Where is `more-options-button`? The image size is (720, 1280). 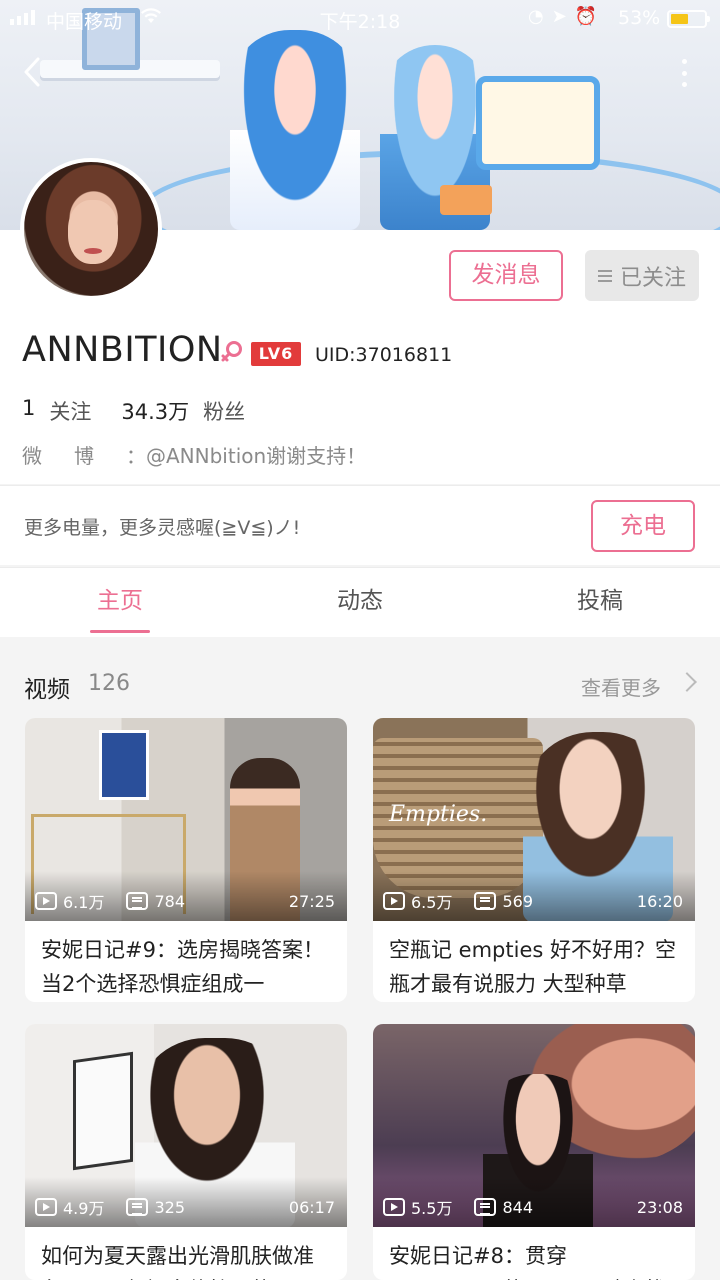 more-options-button is located at coordinates (684, 73).